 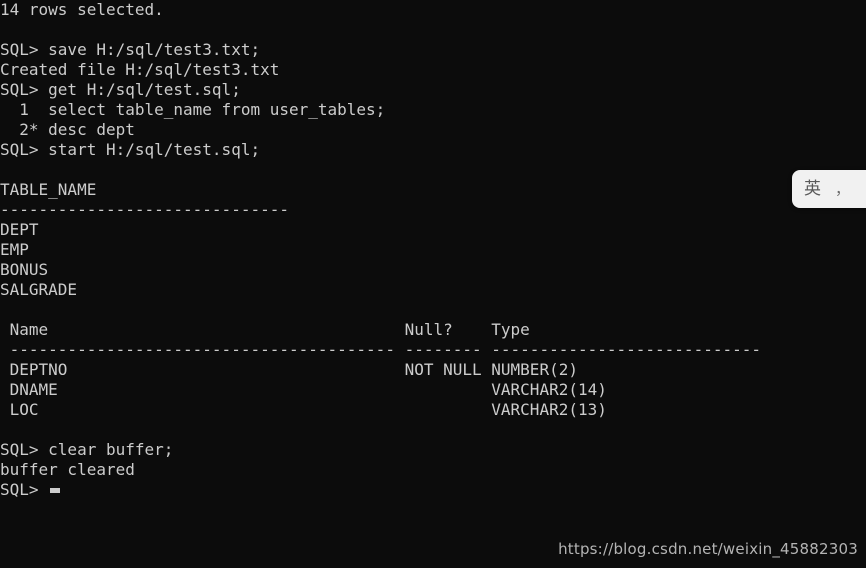 I want to click on terminal-line: SQL> save H:/sql/test3.txt;, so click(x=130, y=49).